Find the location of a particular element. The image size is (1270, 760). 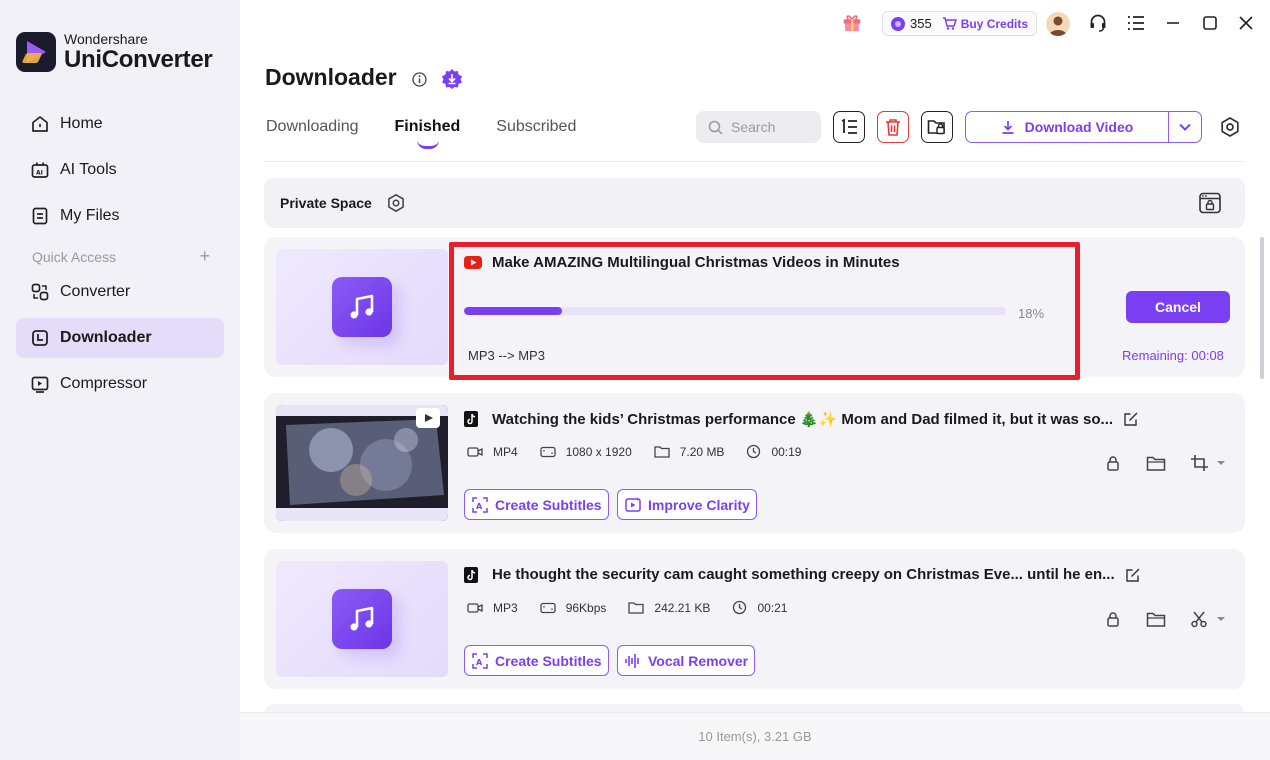

tab-finished: Finished is located at coordinates (427, 133).